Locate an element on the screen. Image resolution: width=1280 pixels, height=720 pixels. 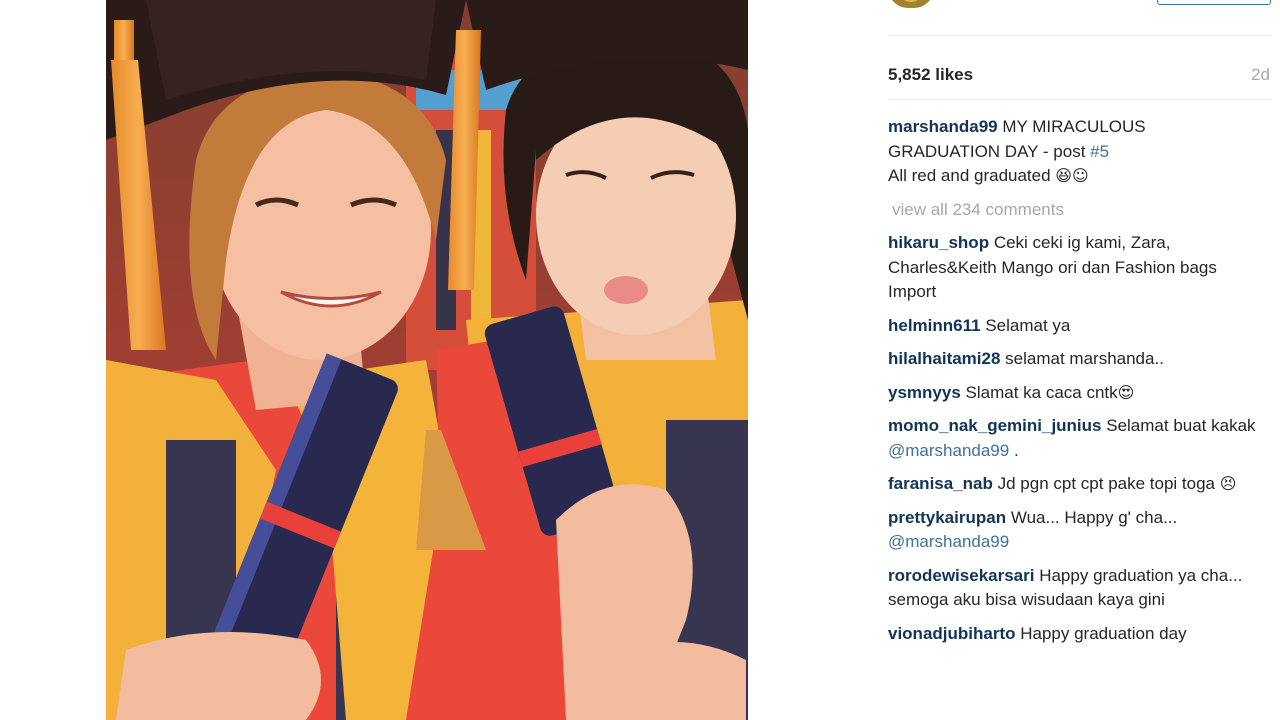
comment-username: hikaru_shop is located at coordinates (938, 242).